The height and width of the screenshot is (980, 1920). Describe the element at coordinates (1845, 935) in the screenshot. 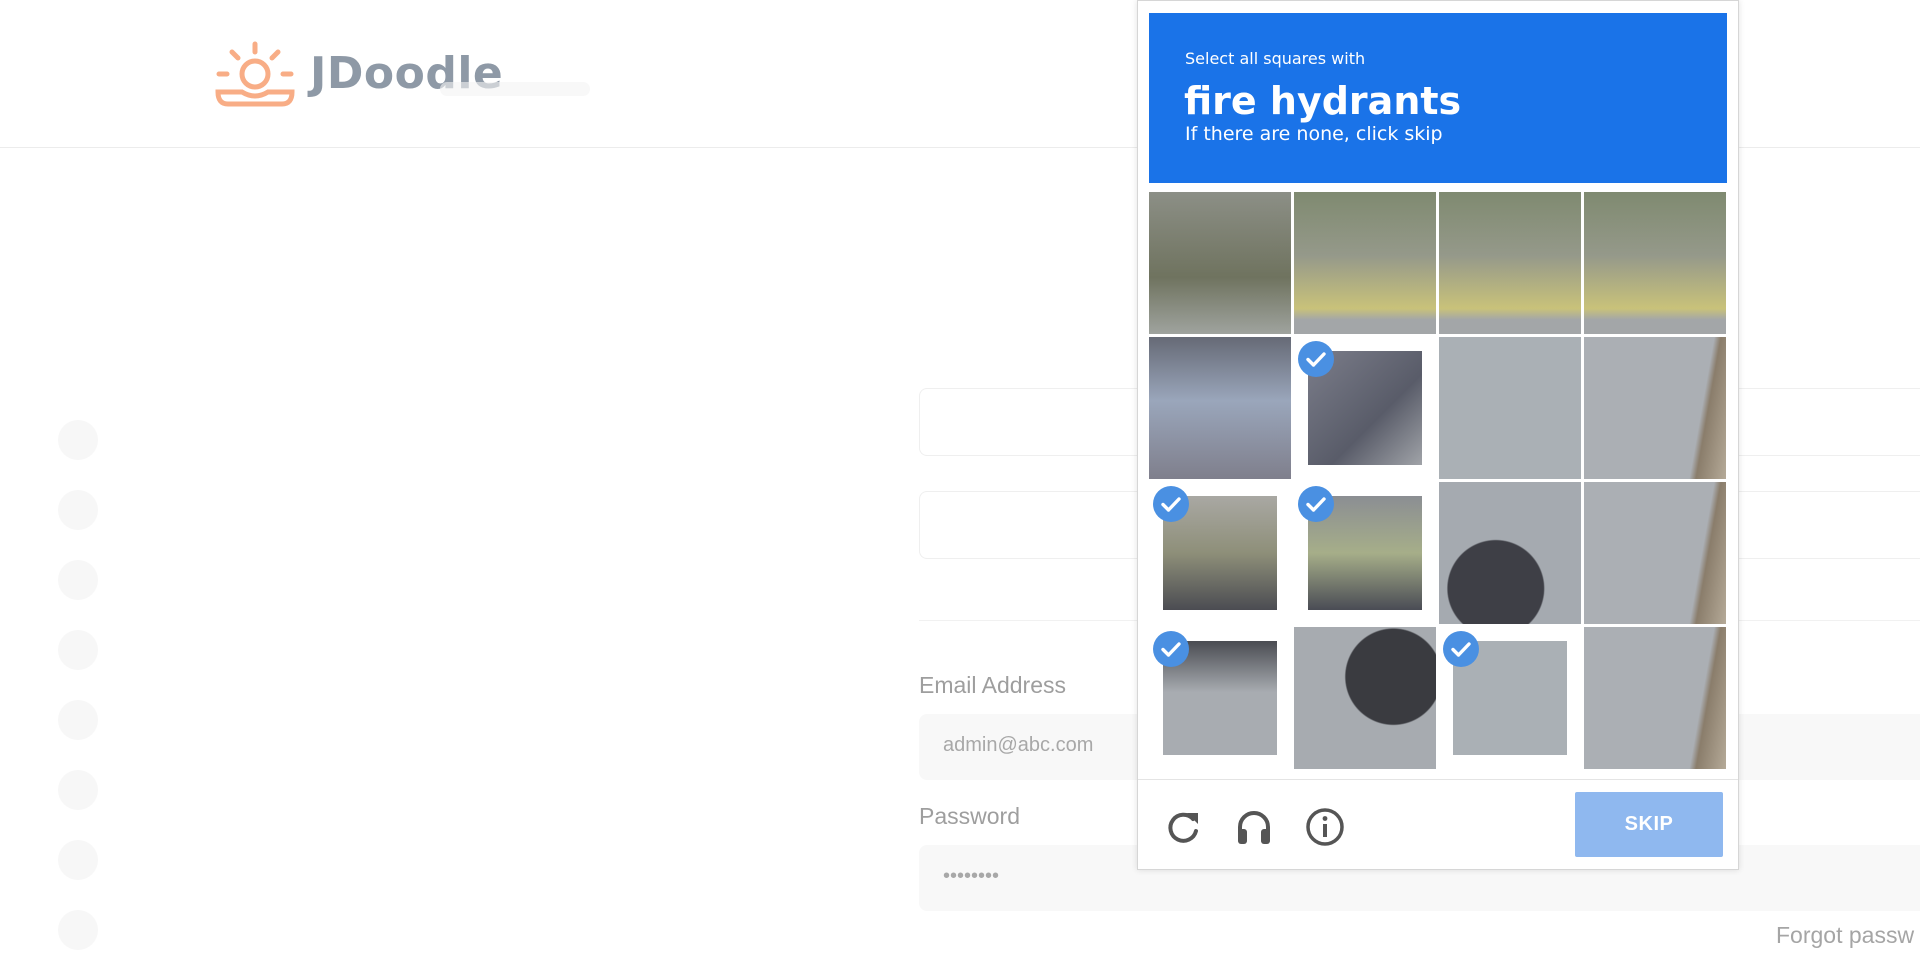

I see `forgot-password-link: Forgot passw` at that location.